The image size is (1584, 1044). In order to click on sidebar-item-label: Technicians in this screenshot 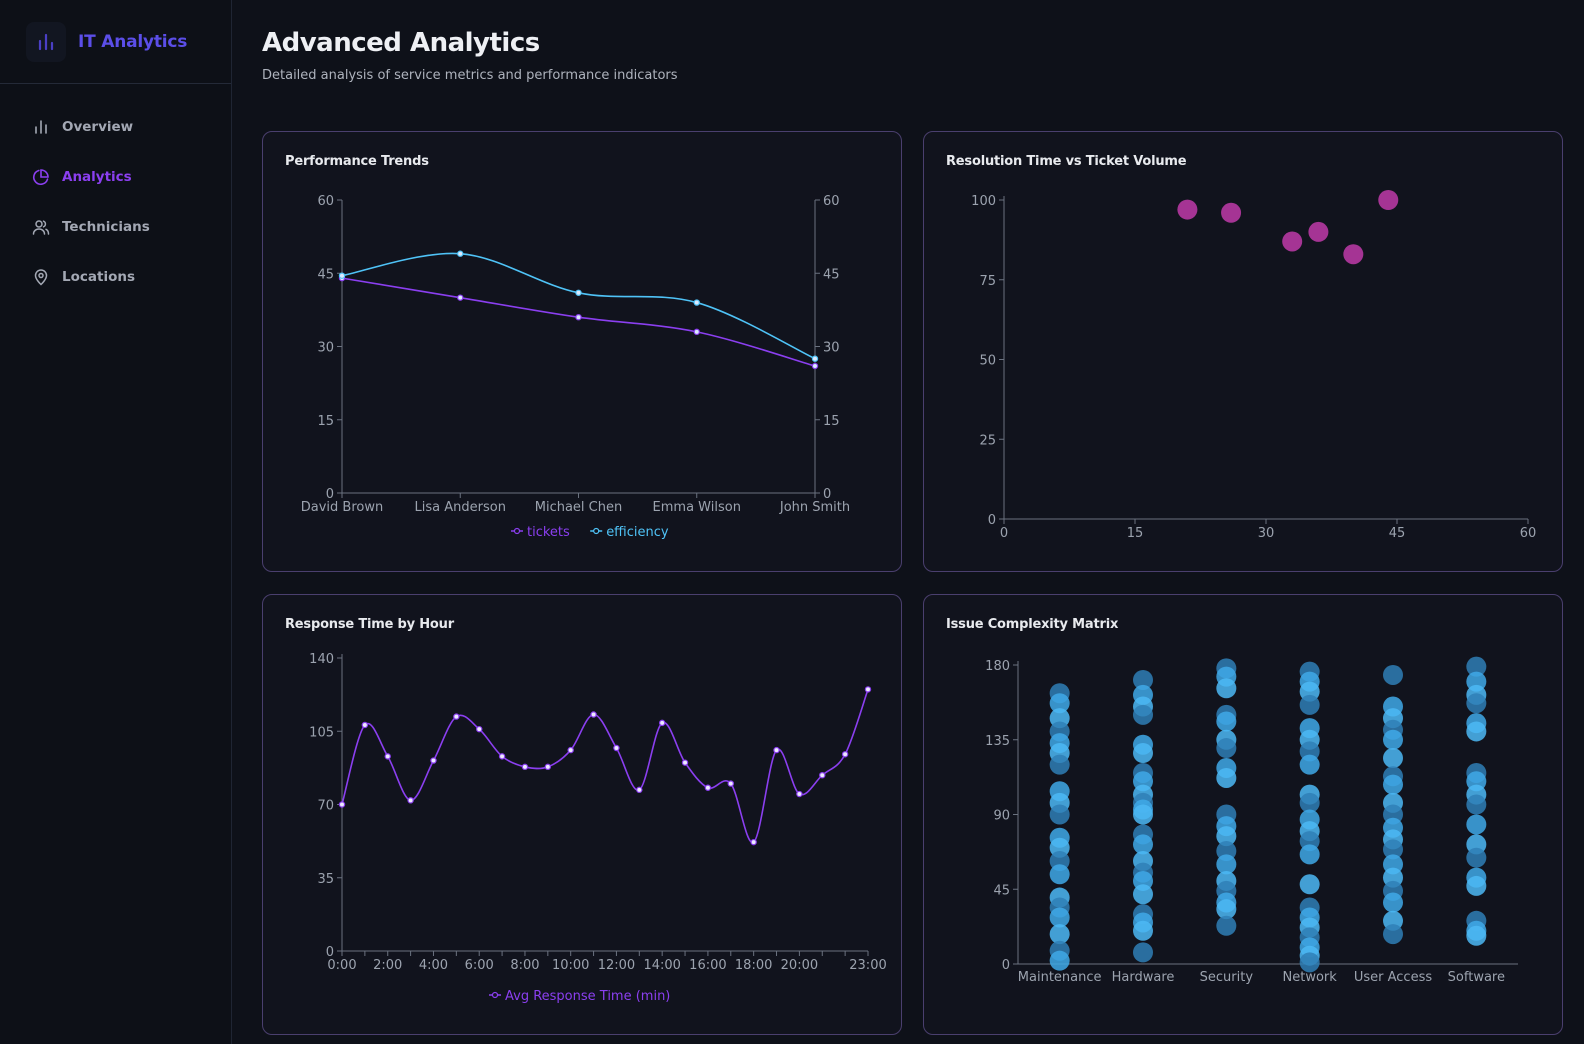, I will do `click(106, 227)`.